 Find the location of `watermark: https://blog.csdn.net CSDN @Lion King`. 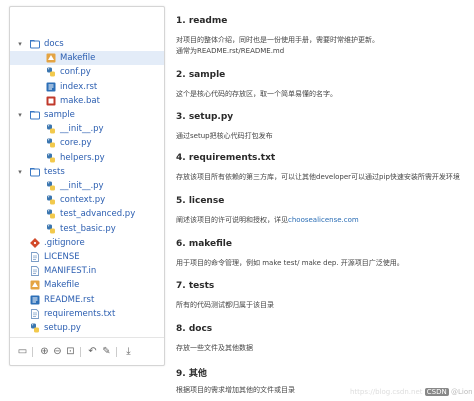

watermark: https://blog.csdn.net CSDN @Lion King is located at coordinates (412, 392).